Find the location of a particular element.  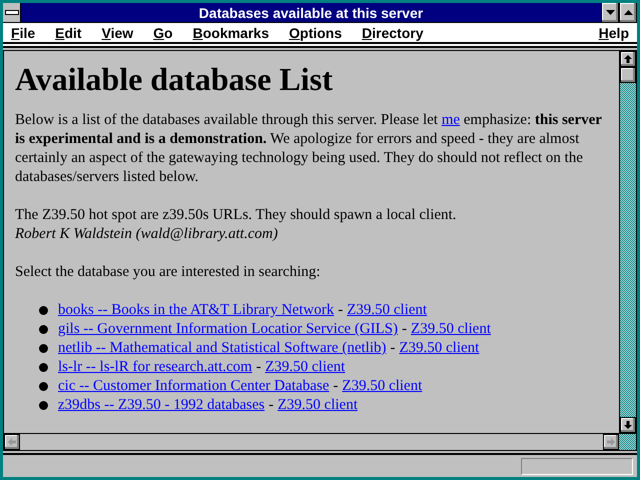

intro-paragraph: Below is a list of the databases available through this server. Please let me emphasize: this server is experimental and is a demonstration. We apologize for errors and speed - they are almost certainly an aspect of the gatewaying technology being used. They do should not reflect on the databases/servers listed below. is located at coordinates (309, 149).